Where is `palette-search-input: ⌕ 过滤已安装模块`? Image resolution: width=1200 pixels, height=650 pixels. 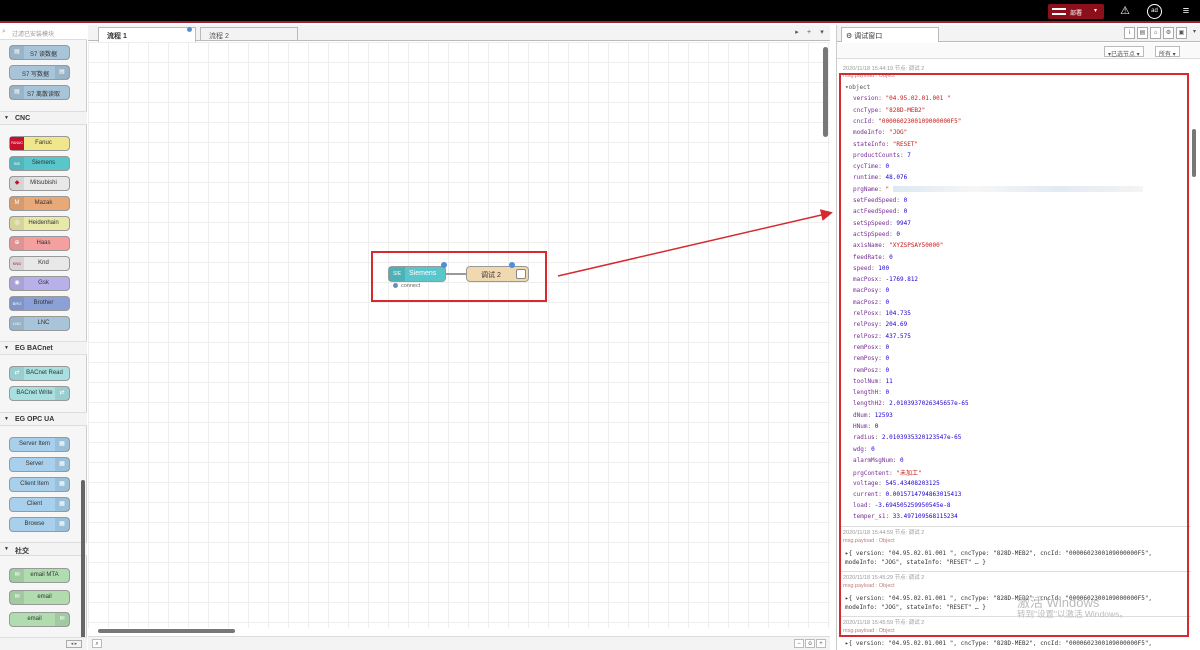 palette-search-input: ⌕ 过滤已安装模块 is located at coordinates (43, 32).